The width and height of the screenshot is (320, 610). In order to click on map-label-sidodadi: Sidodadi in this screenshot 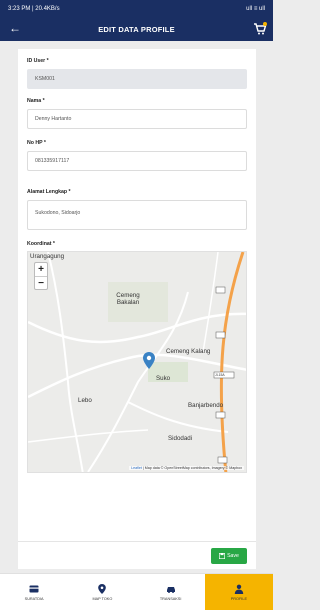, I will do `click(180, 438)`.